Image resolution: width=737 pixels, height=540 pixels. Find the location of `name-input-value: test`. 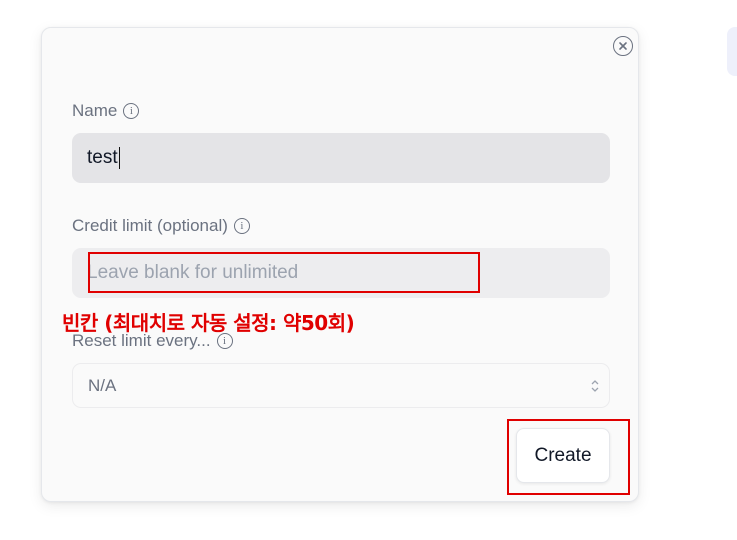

name-input-value: test is located at coordinates (102, 157).